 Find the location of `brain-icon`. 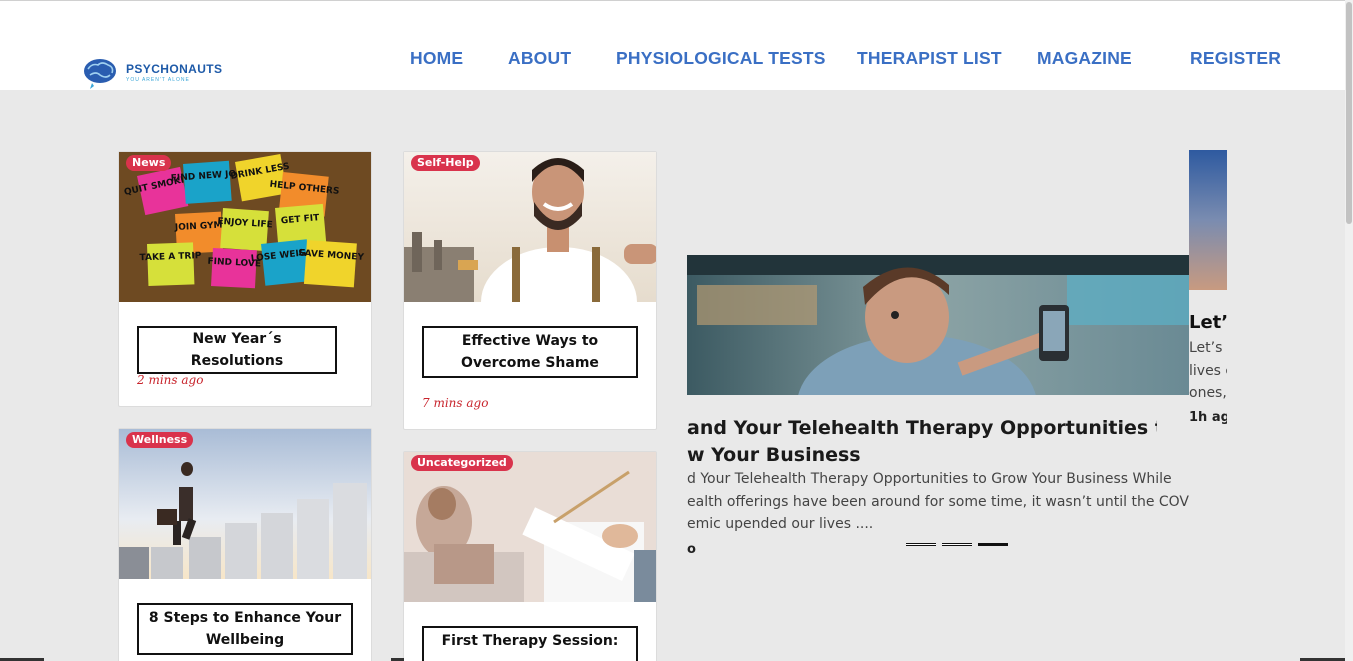

brain-icon is located at coordinates (100, 73).